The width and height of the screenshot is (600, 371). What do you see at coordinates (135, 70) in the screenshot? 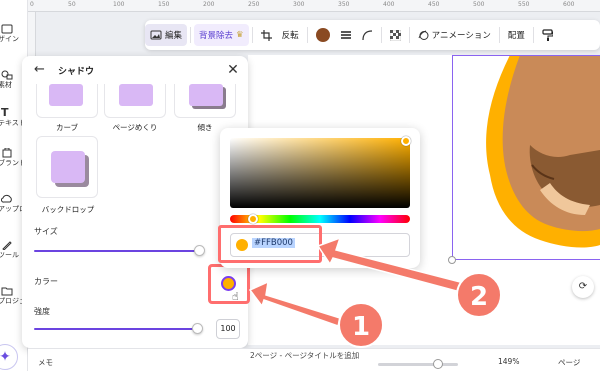
I see `panel-header: ← シャドウ ✕` at bounding box center [135, 70].